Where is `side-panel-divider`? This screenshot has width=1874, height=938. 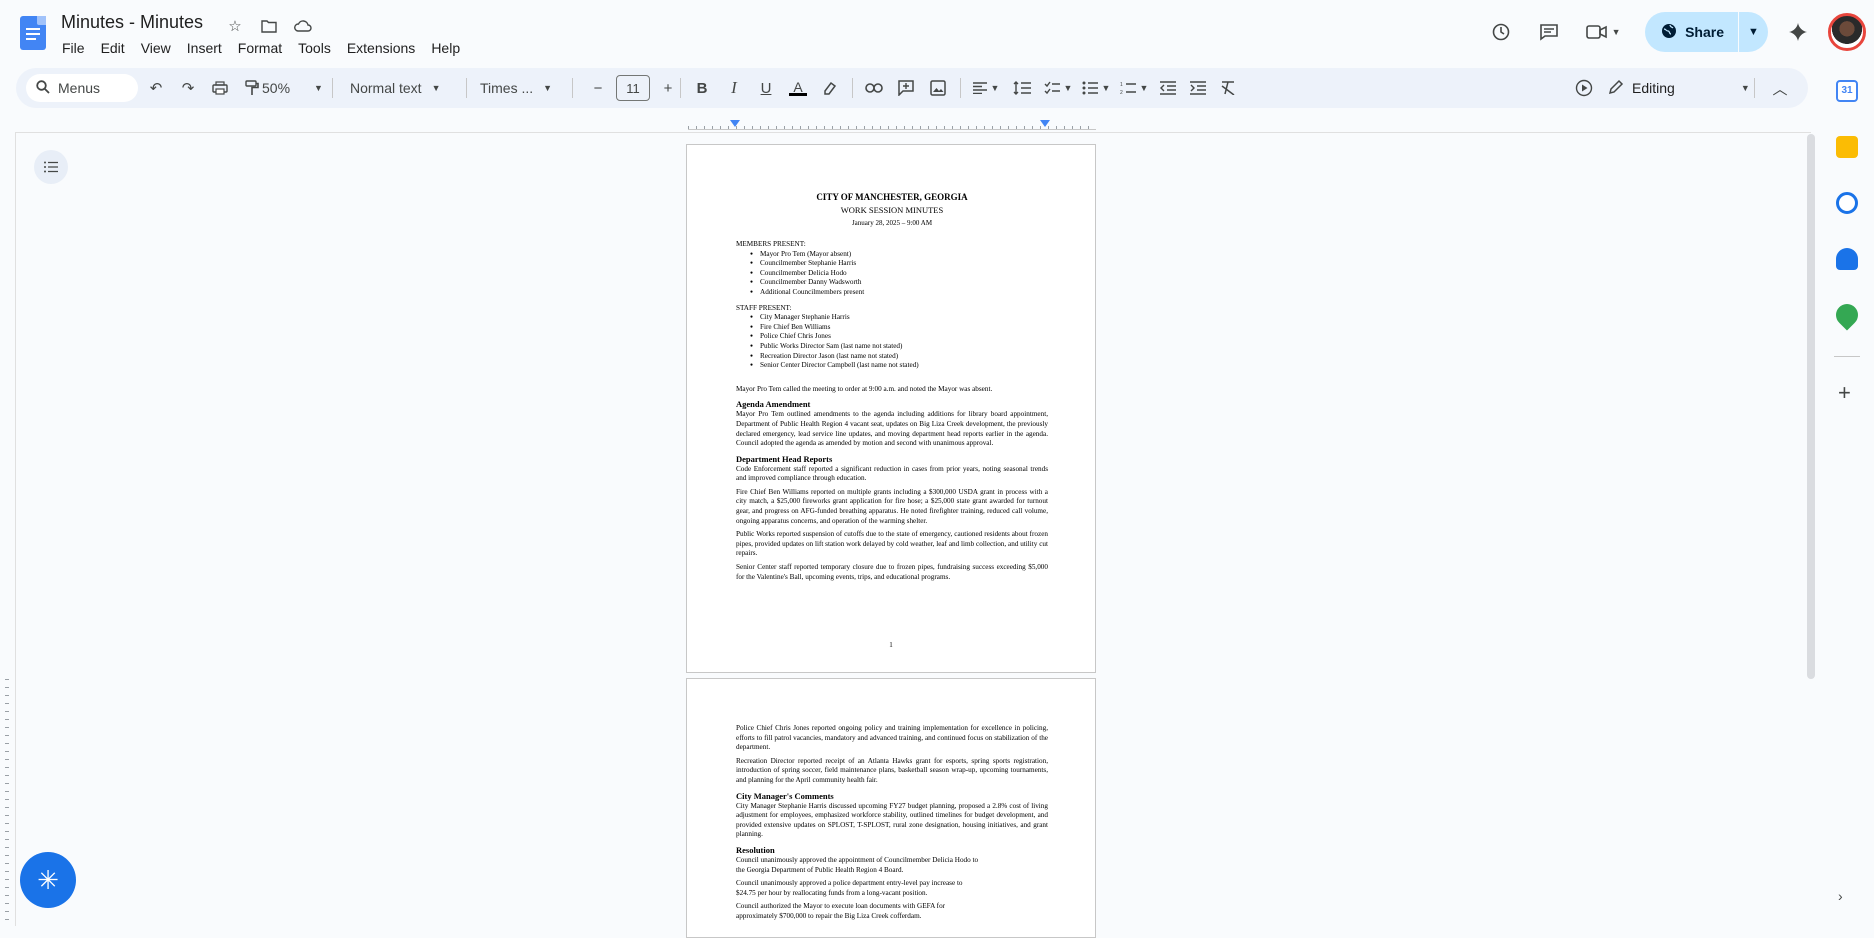 side-panel-divider is located at coordinates (1847, 356).